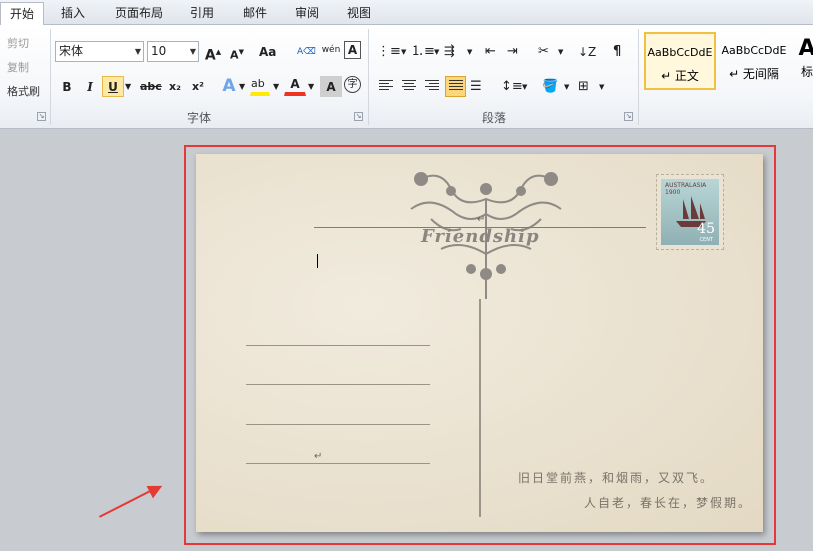 Image resolution: width=813 pixels, height=551 pixels. I want to click on tab-mailings: 邮件, so click(255, 13).